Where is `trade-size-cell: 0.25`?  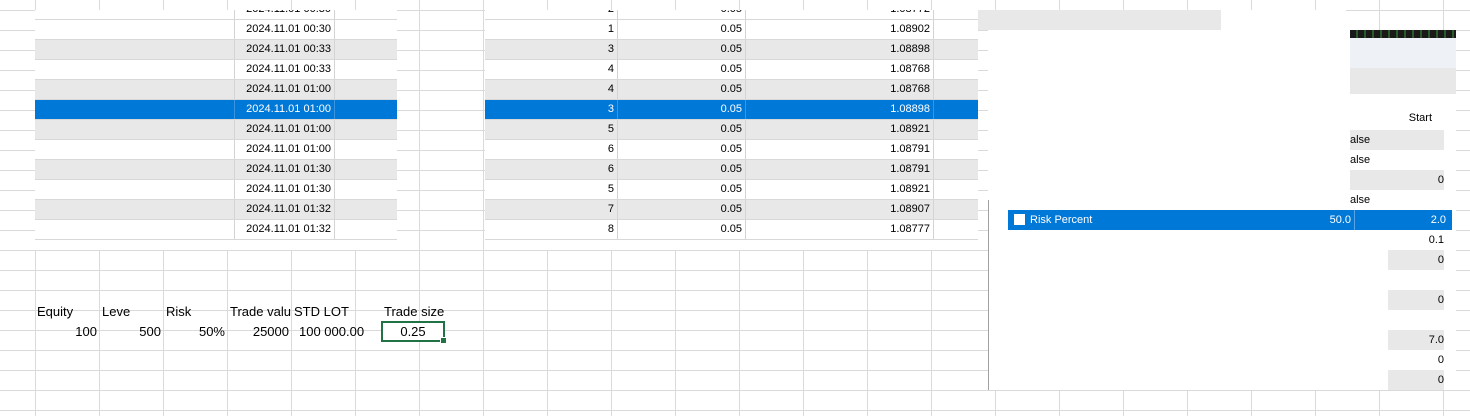 trade-size-cell: 0.25 is located at coordinates (414, 332).